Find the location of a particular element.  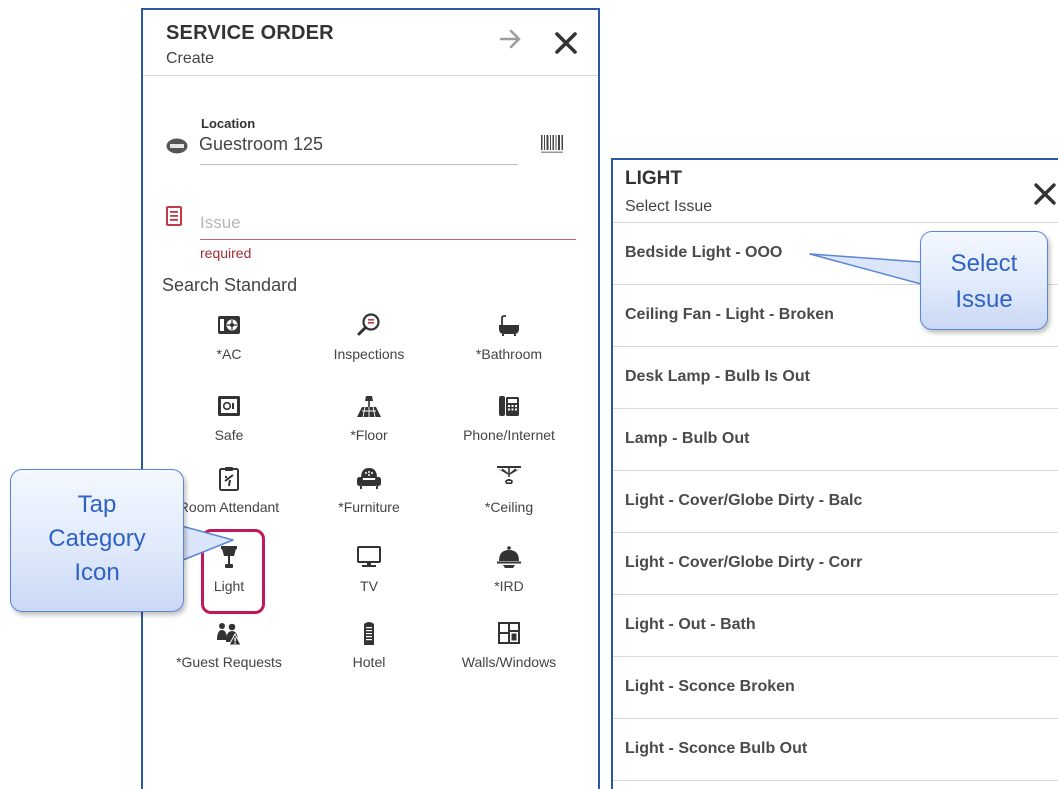

issue-input is located at coordinates (388, 223).